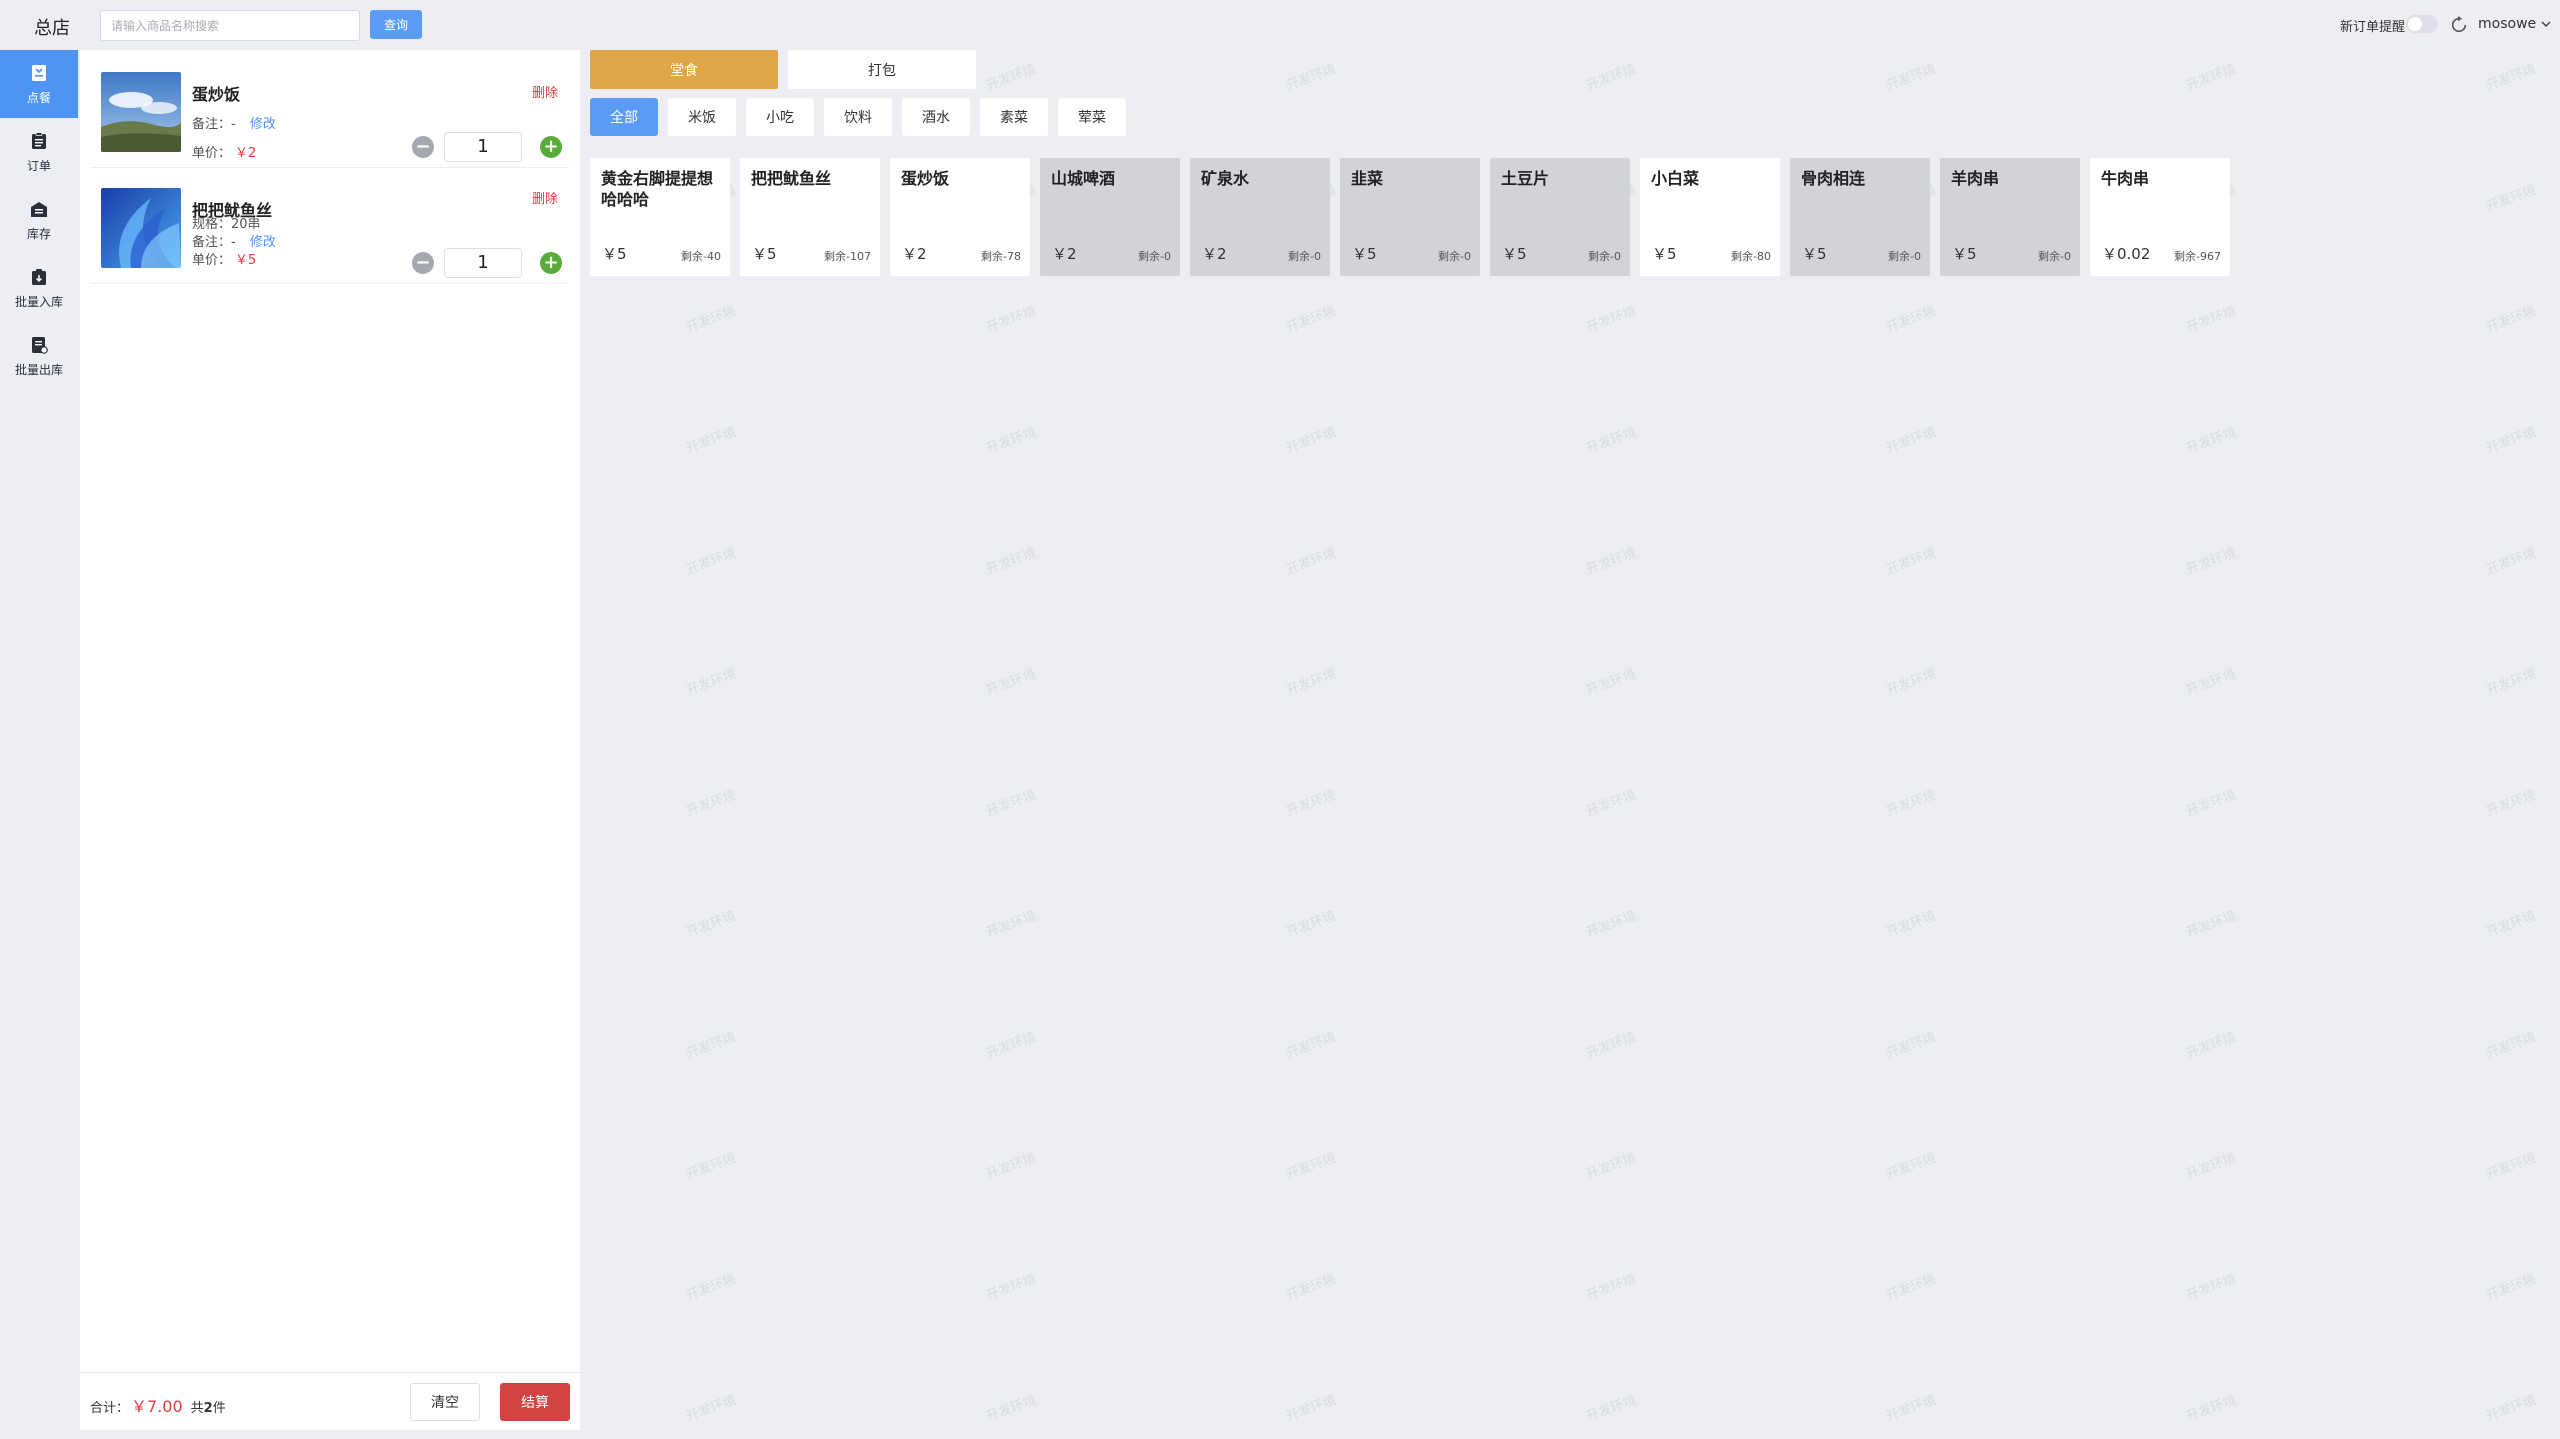 This screenshot has height=1439, width=2560. What do you see at coordinates (882, 69) in the screenshot?
I see `tab-takeaway: 打包` at bounding box center [882, 69].